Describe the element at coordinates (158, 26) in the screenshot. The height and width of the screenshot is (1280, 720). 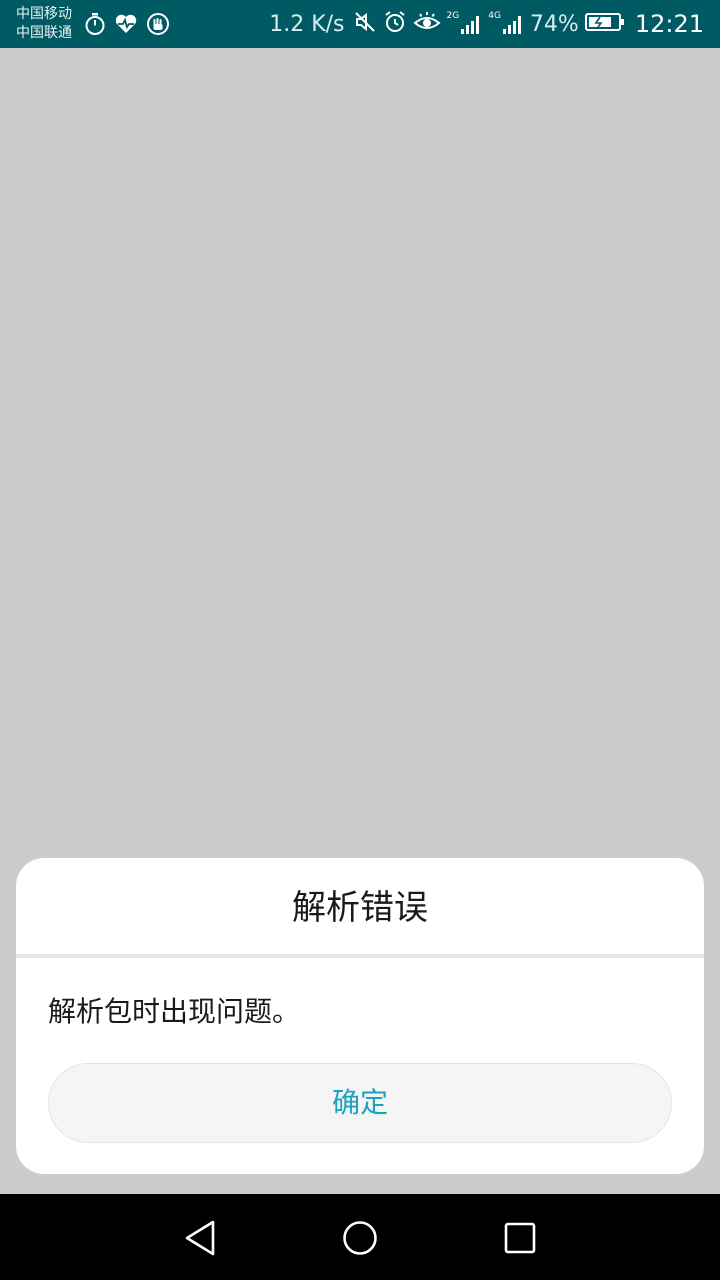
I see `hand-icon` at that location.